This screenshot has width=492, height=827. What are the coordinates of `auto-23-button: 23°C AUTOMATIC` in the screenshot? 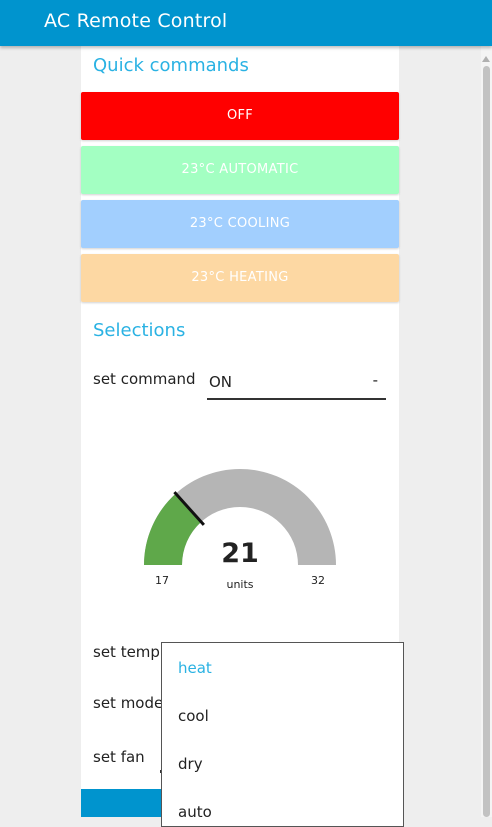 It's located at (240, 170).